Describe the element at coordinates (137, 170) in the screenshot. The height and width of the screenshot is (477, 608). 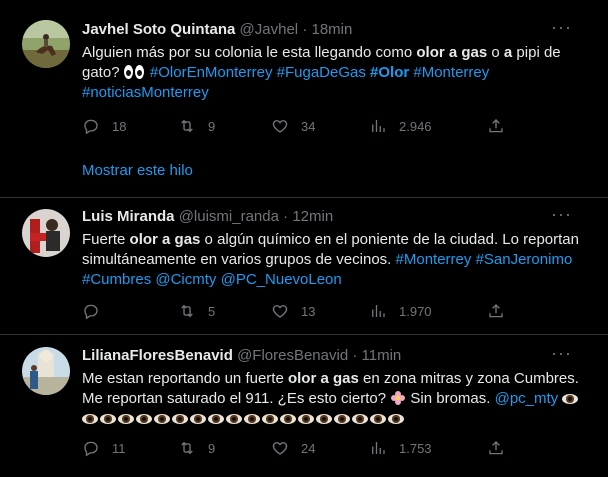
I see `show-thread-link: Mostrar este hilo` at that location.